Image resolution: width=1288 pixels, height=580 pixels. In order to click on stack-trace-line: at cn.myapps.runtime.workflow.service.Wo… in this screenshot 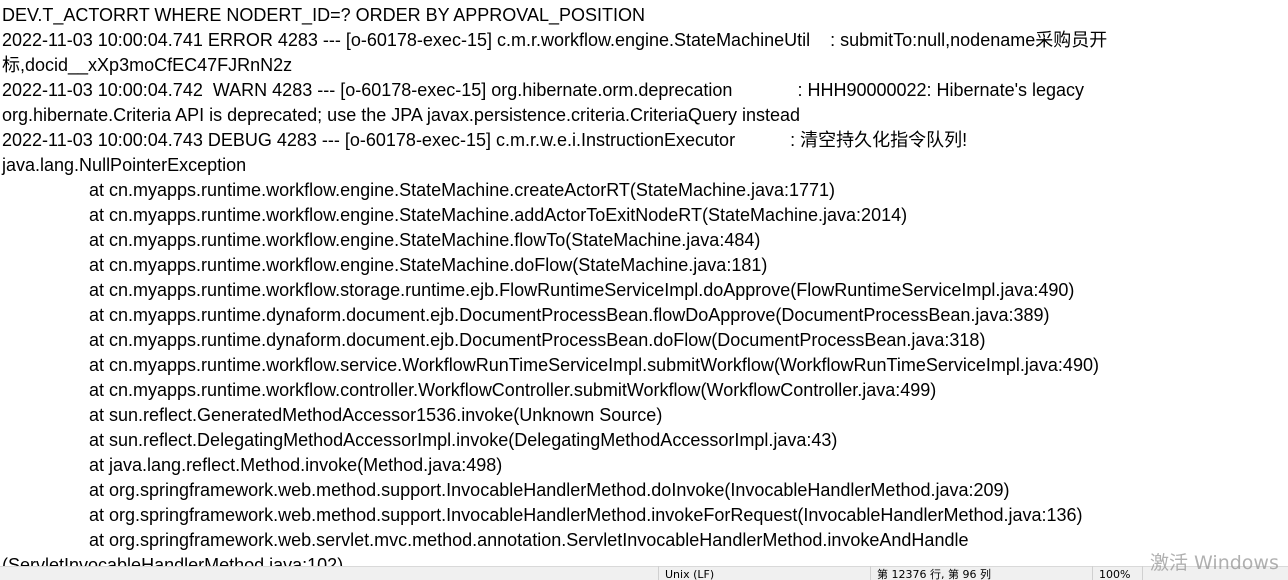, I will do `click(594, 365)`.